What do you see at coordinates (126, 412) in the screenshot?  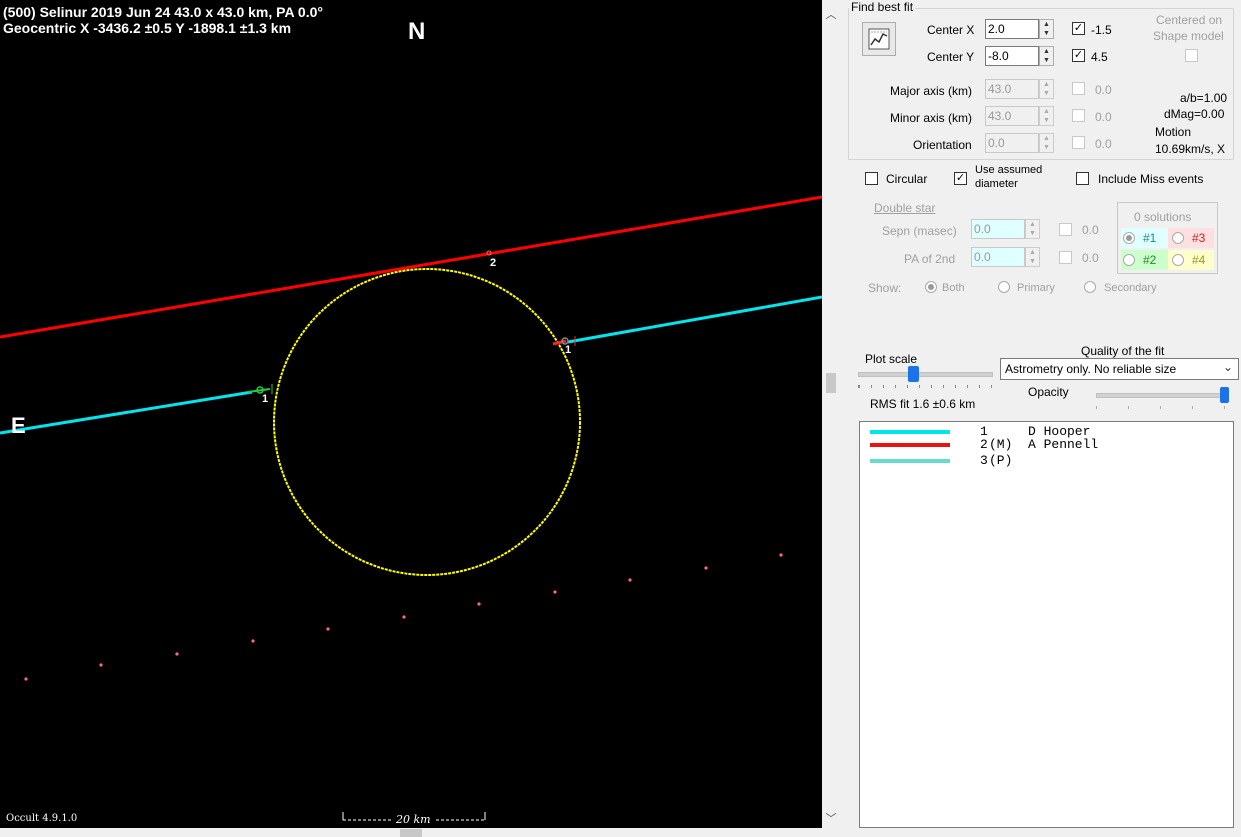 I see `chord-hooper-line-west` at bounding box center [126, 412].